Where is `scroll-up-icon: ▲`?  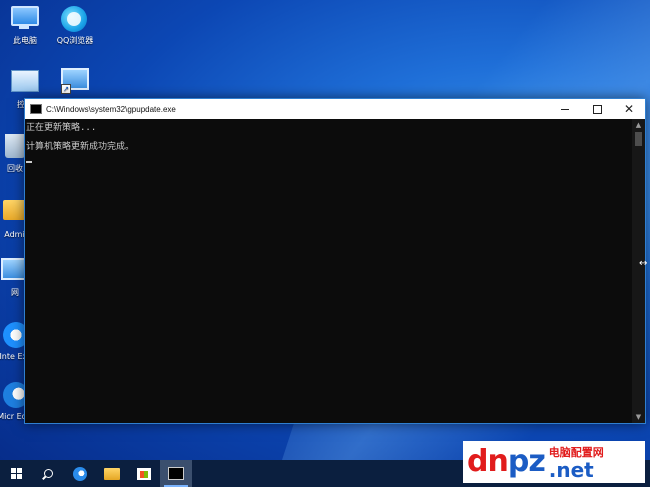 scroll-up-icon: ▲ is located at coordinates (638, 125).